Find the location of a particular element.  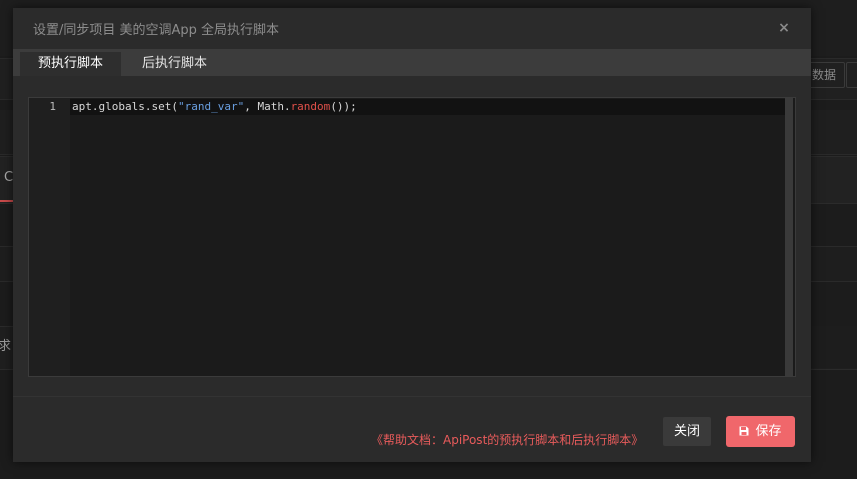

code-token-object: , Math. is located at coordinates (267, 106).